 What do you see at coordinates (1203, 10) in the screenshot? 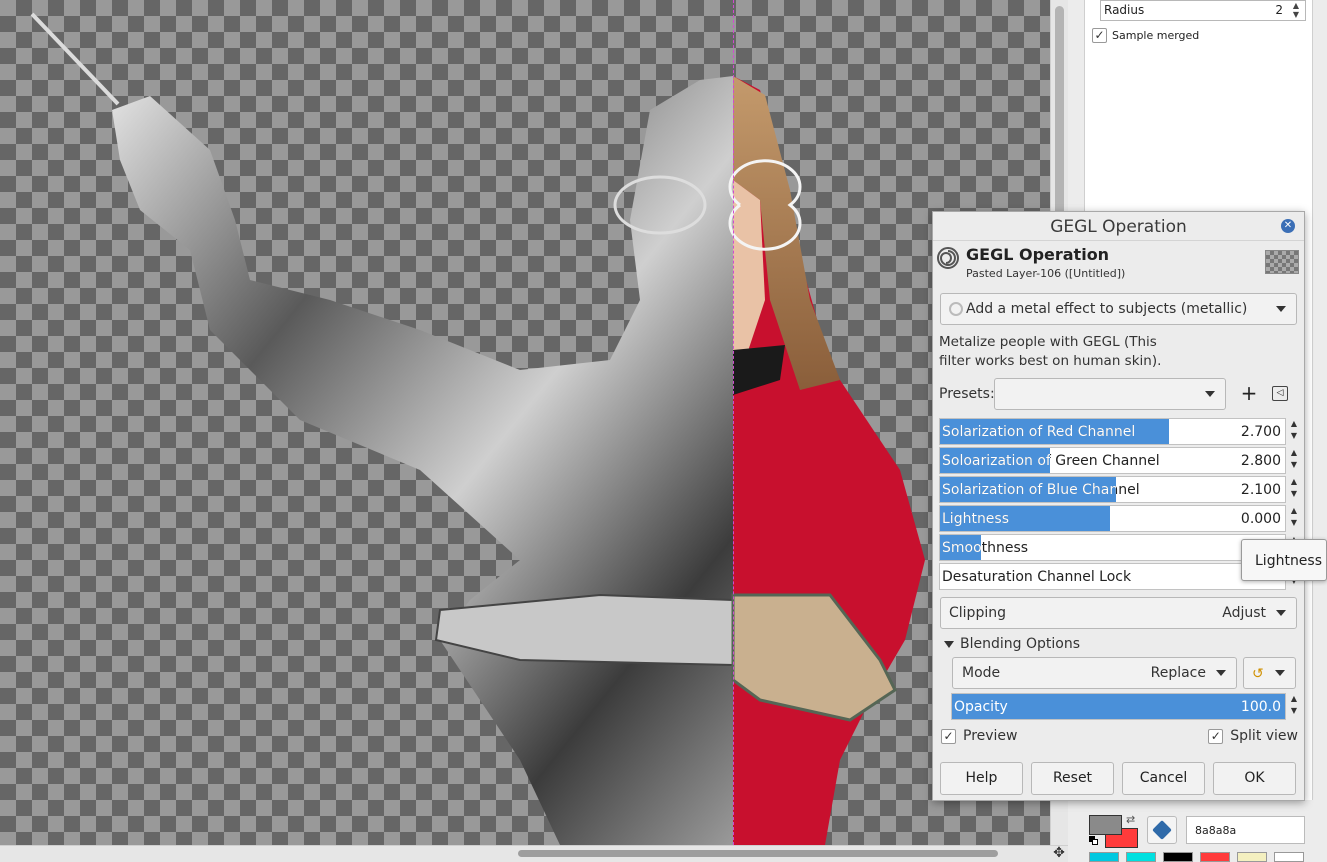
I see `radius-spinbox: Radius 2 ▲ ▼` at bounding box center [1203, 10].